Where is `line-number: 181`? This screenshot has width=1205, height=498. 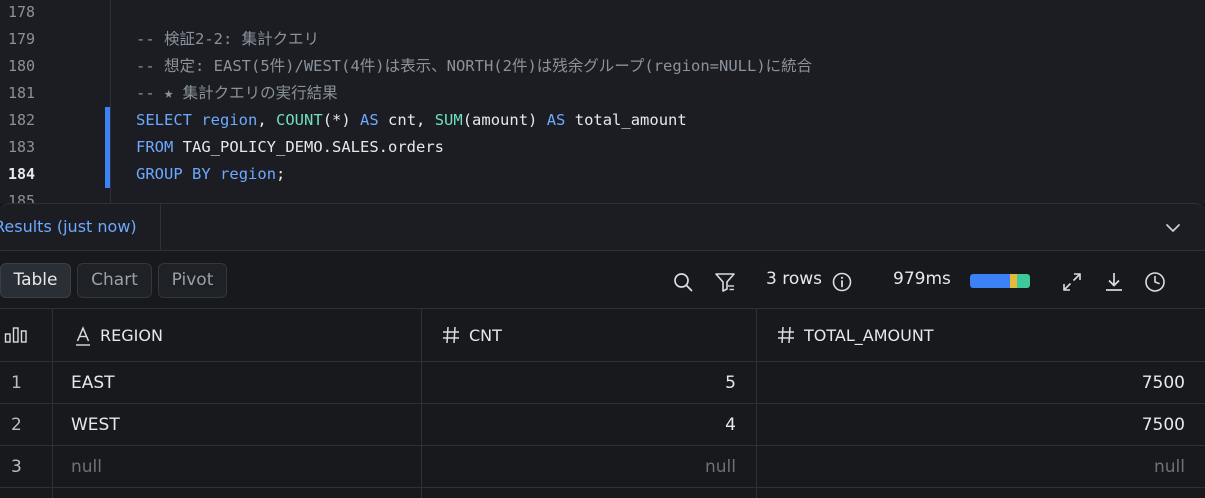 line-number: 181 is located at coordinates (22, 93).